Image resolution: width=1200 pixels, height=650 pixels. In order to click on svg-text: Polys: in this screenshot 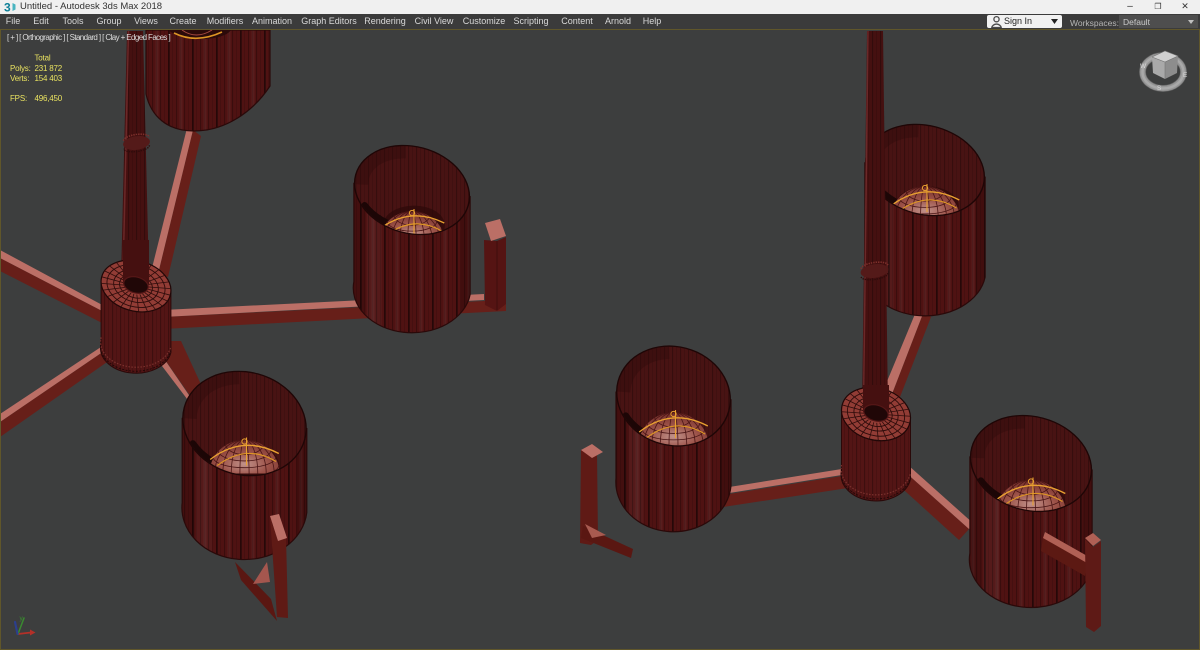, I will do `click(20, 68)`.